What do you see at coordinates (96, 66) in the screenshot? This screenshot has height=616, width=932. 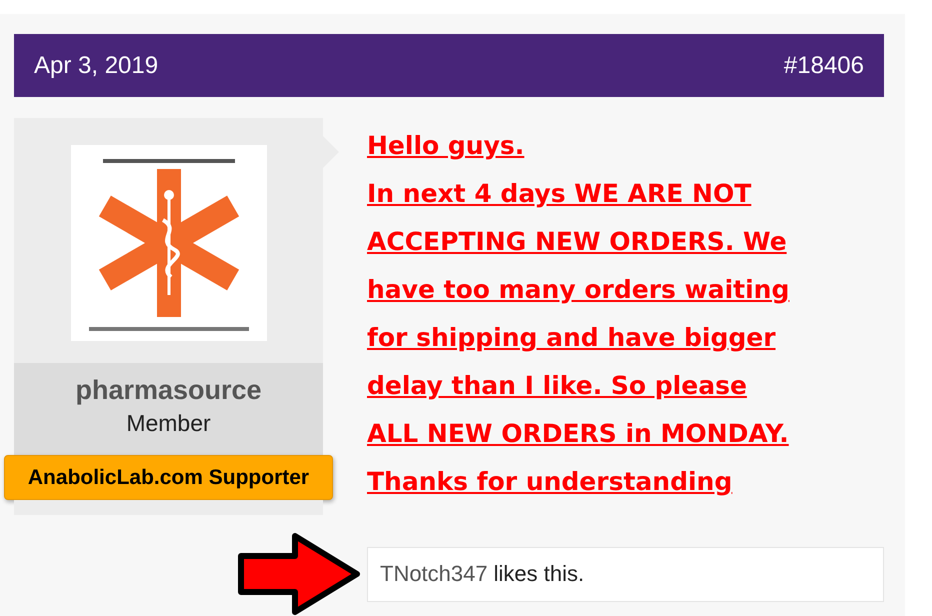 I see `post-date: Apr 3, 2019` at bounding box center [96, 66].